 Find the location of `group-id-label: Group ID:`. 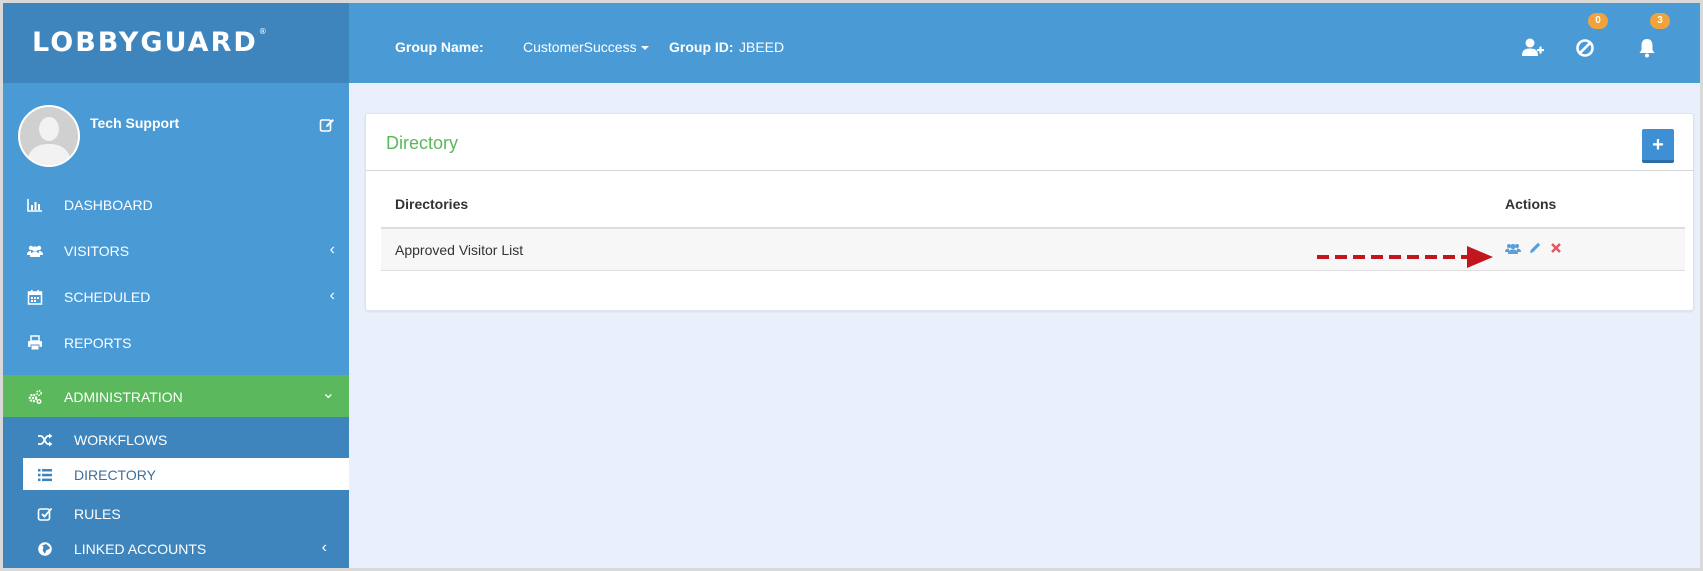

group-id-label: Group ID: is located at coordinates (701, 47).